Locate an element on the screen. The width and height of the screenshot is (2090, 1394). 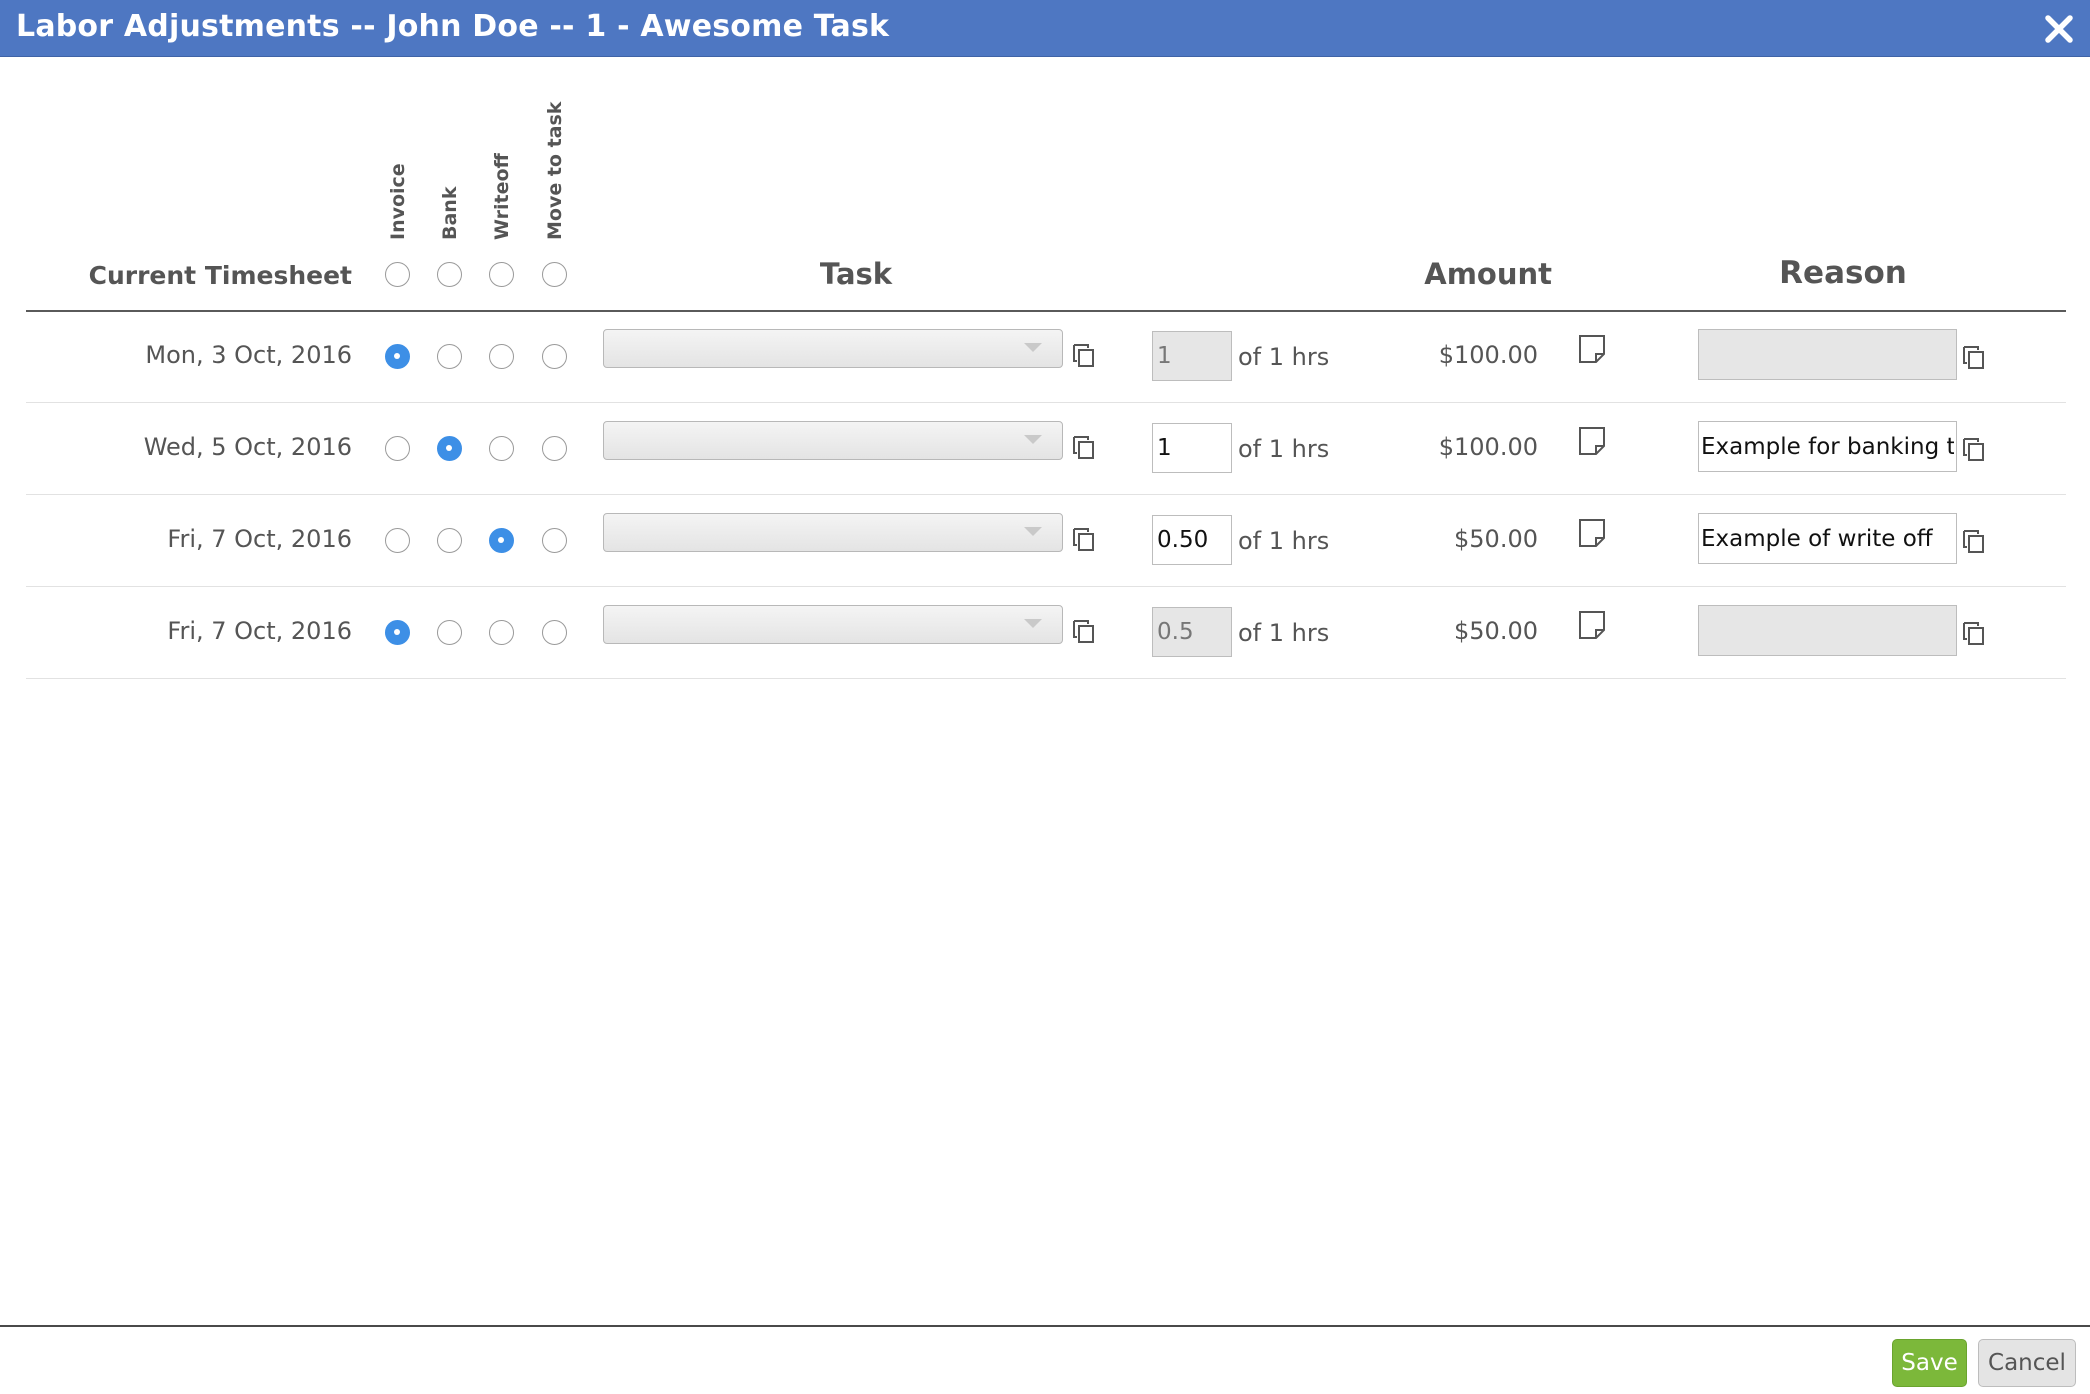
table-row: Mon, 3 Oct, 2016 of 1 hrs $100.00 is located at coordinates (1045, 357).